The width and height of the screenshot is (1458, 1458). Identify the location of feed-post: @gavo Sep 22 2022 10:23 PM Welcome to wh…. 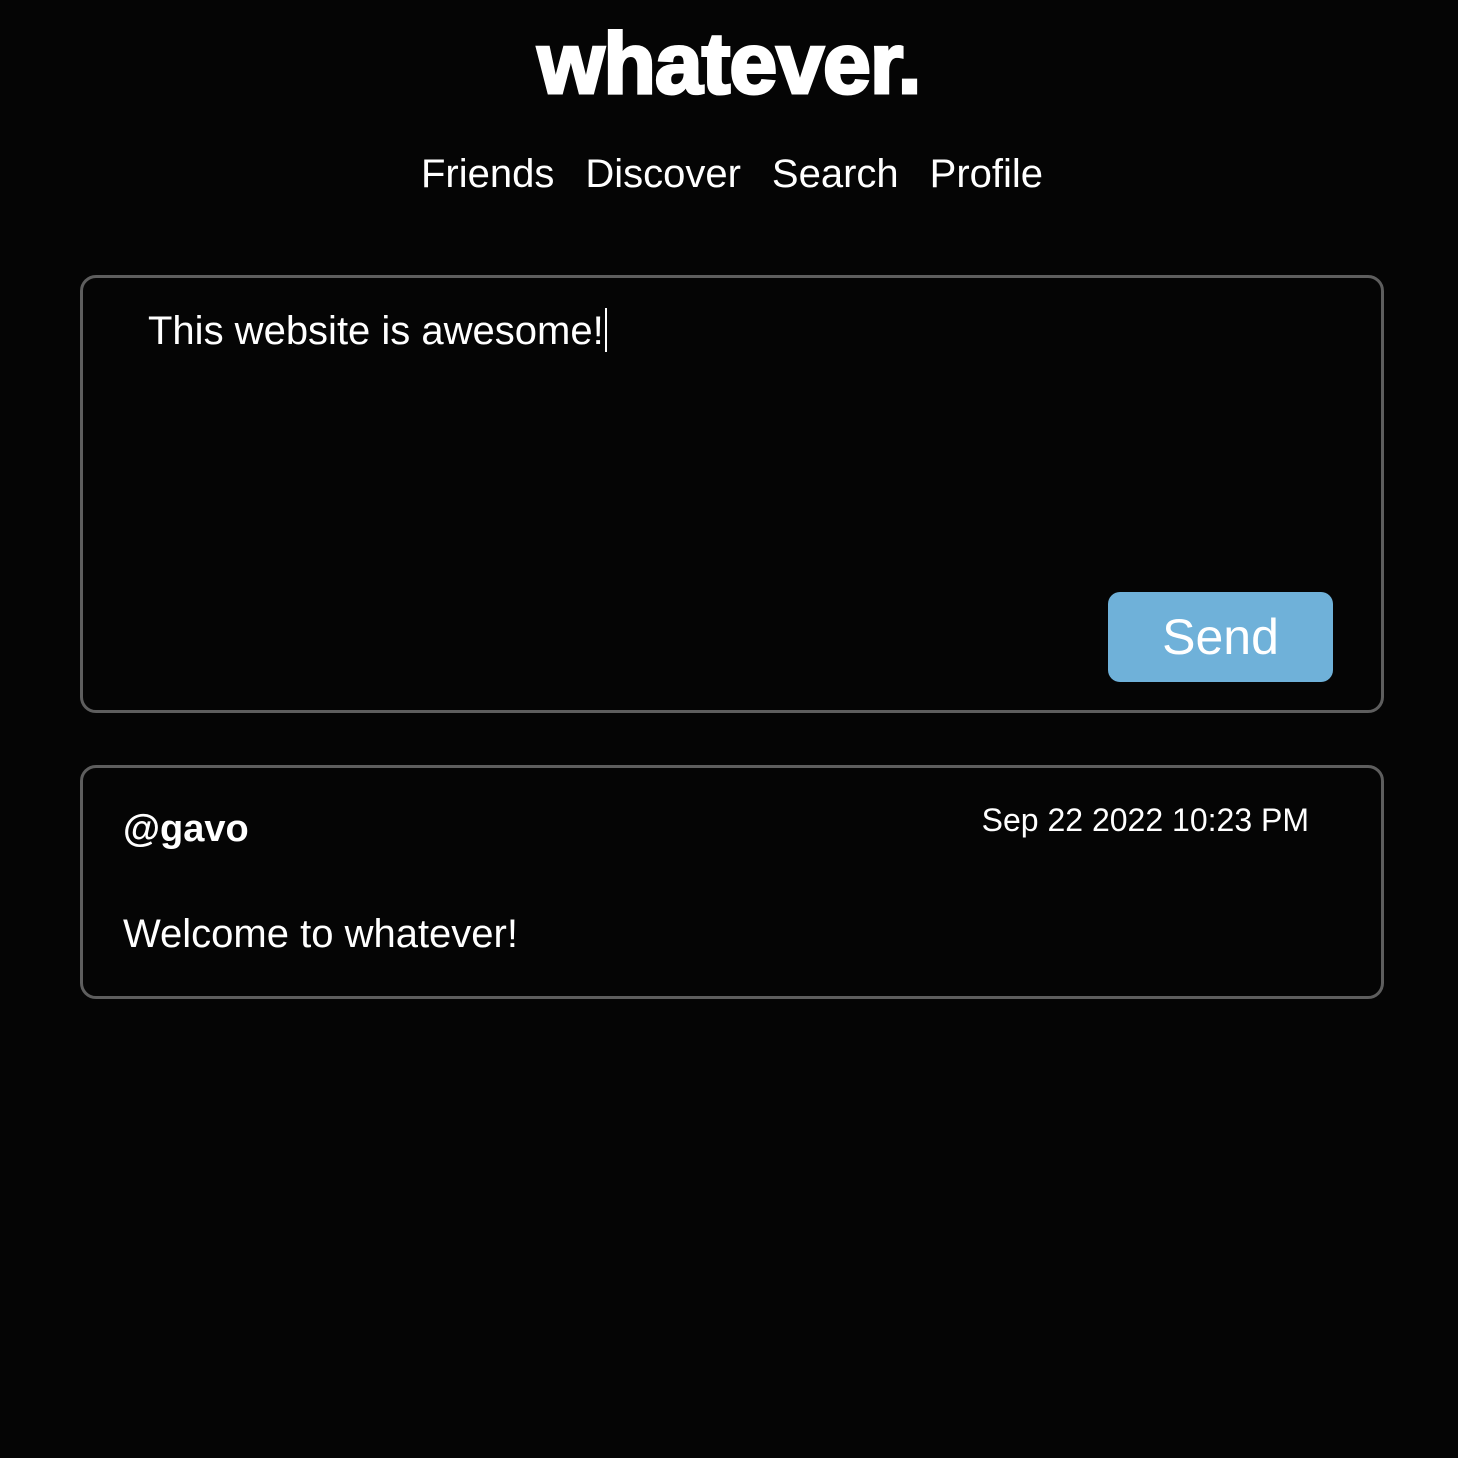
(732, 882).